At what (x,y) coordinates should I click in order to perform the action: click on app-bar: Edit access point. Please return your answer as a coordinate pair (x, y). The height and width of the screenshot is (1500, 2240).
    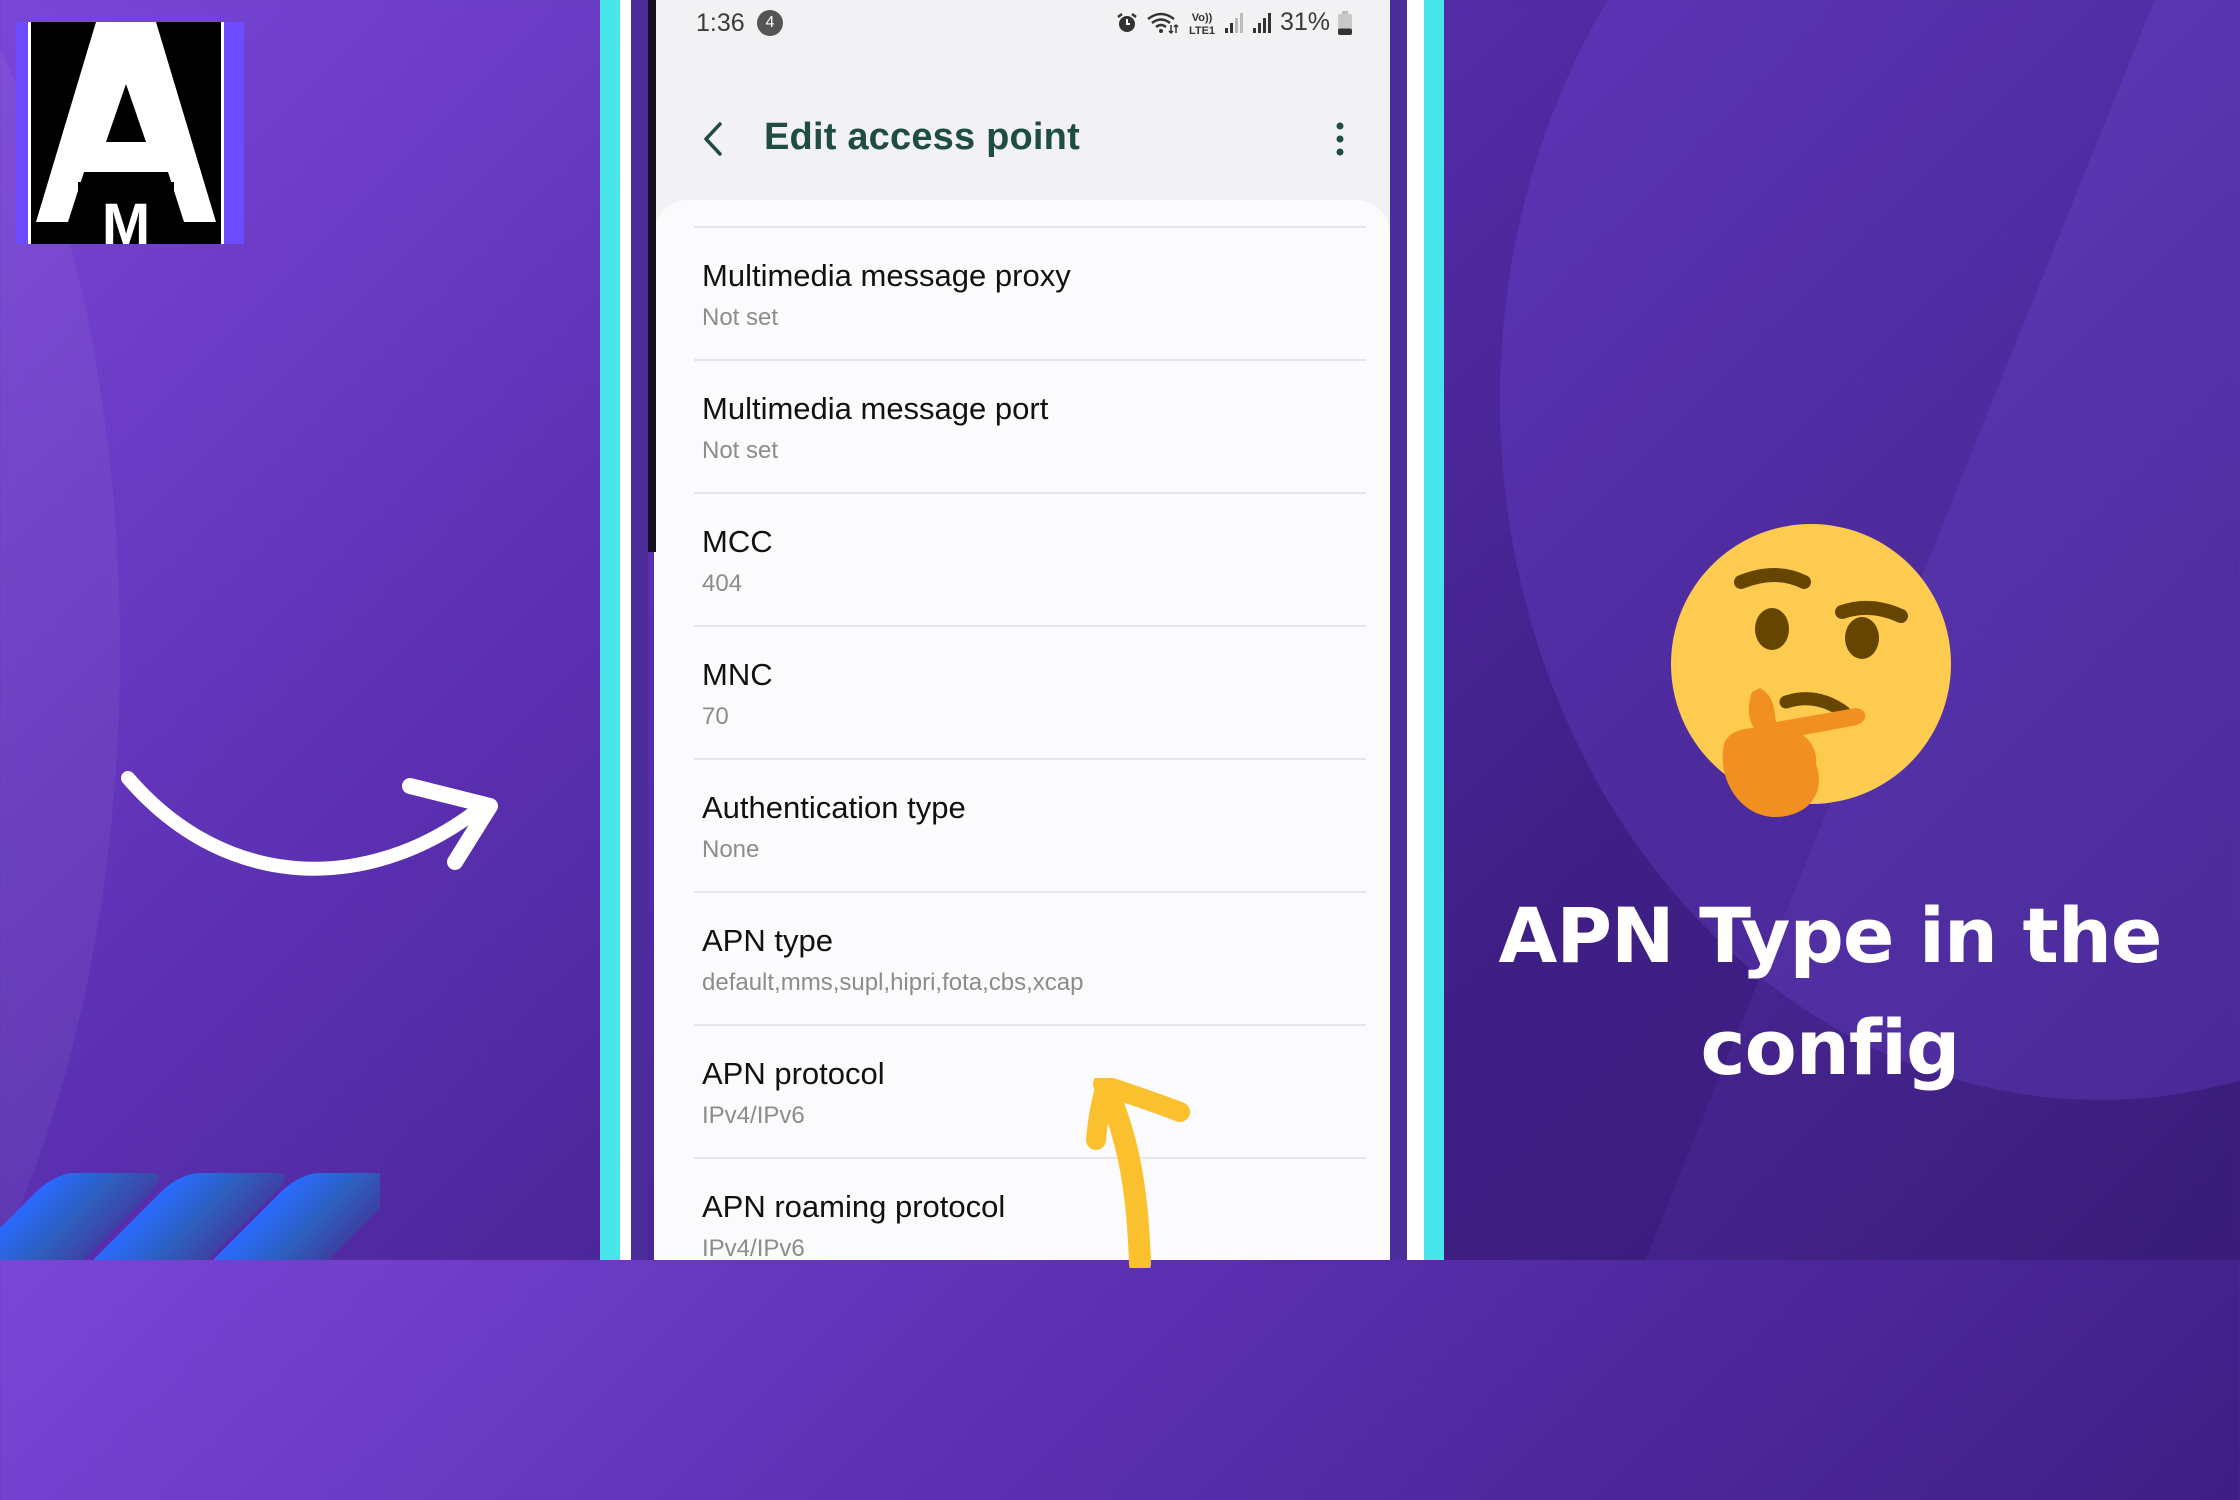
    Looking at the image, I should click on (1022, 140).